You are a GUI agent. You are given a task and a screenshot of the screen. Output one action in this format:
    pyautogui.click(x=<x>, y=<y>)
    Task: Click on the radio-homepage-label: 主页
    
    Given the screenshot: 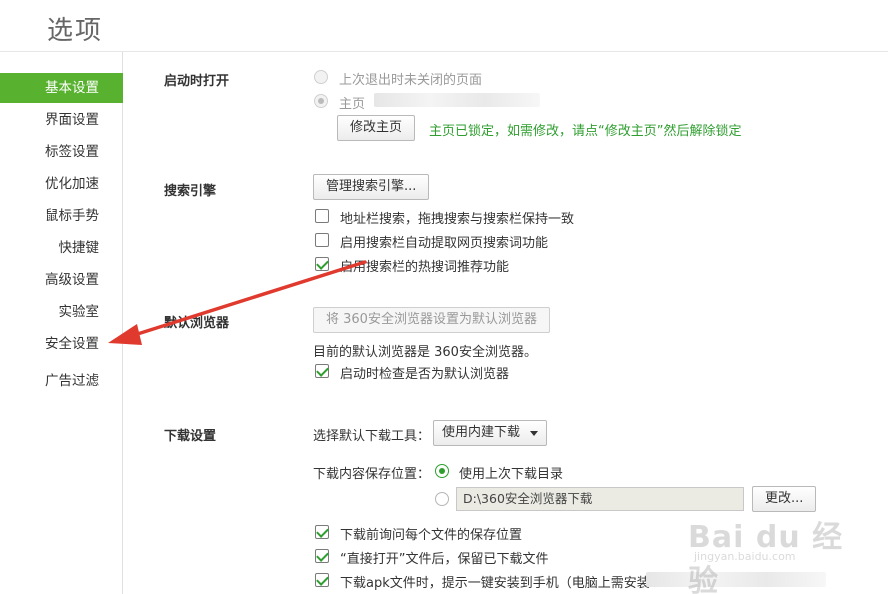 What is the action you would take?
    pyautogui.click(x=352, y=104)
    